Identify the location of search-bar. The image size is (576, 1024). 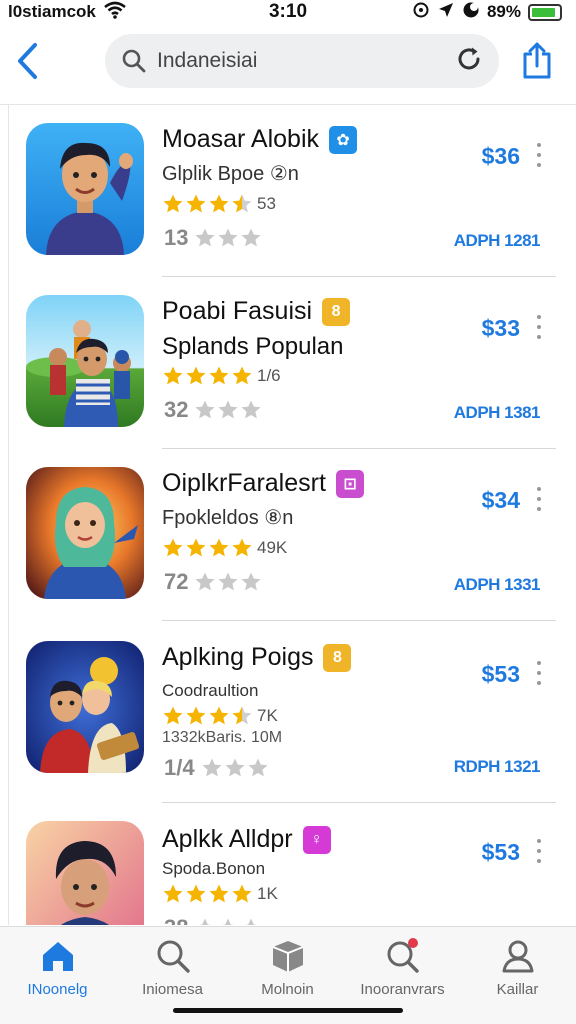
(302, 61).